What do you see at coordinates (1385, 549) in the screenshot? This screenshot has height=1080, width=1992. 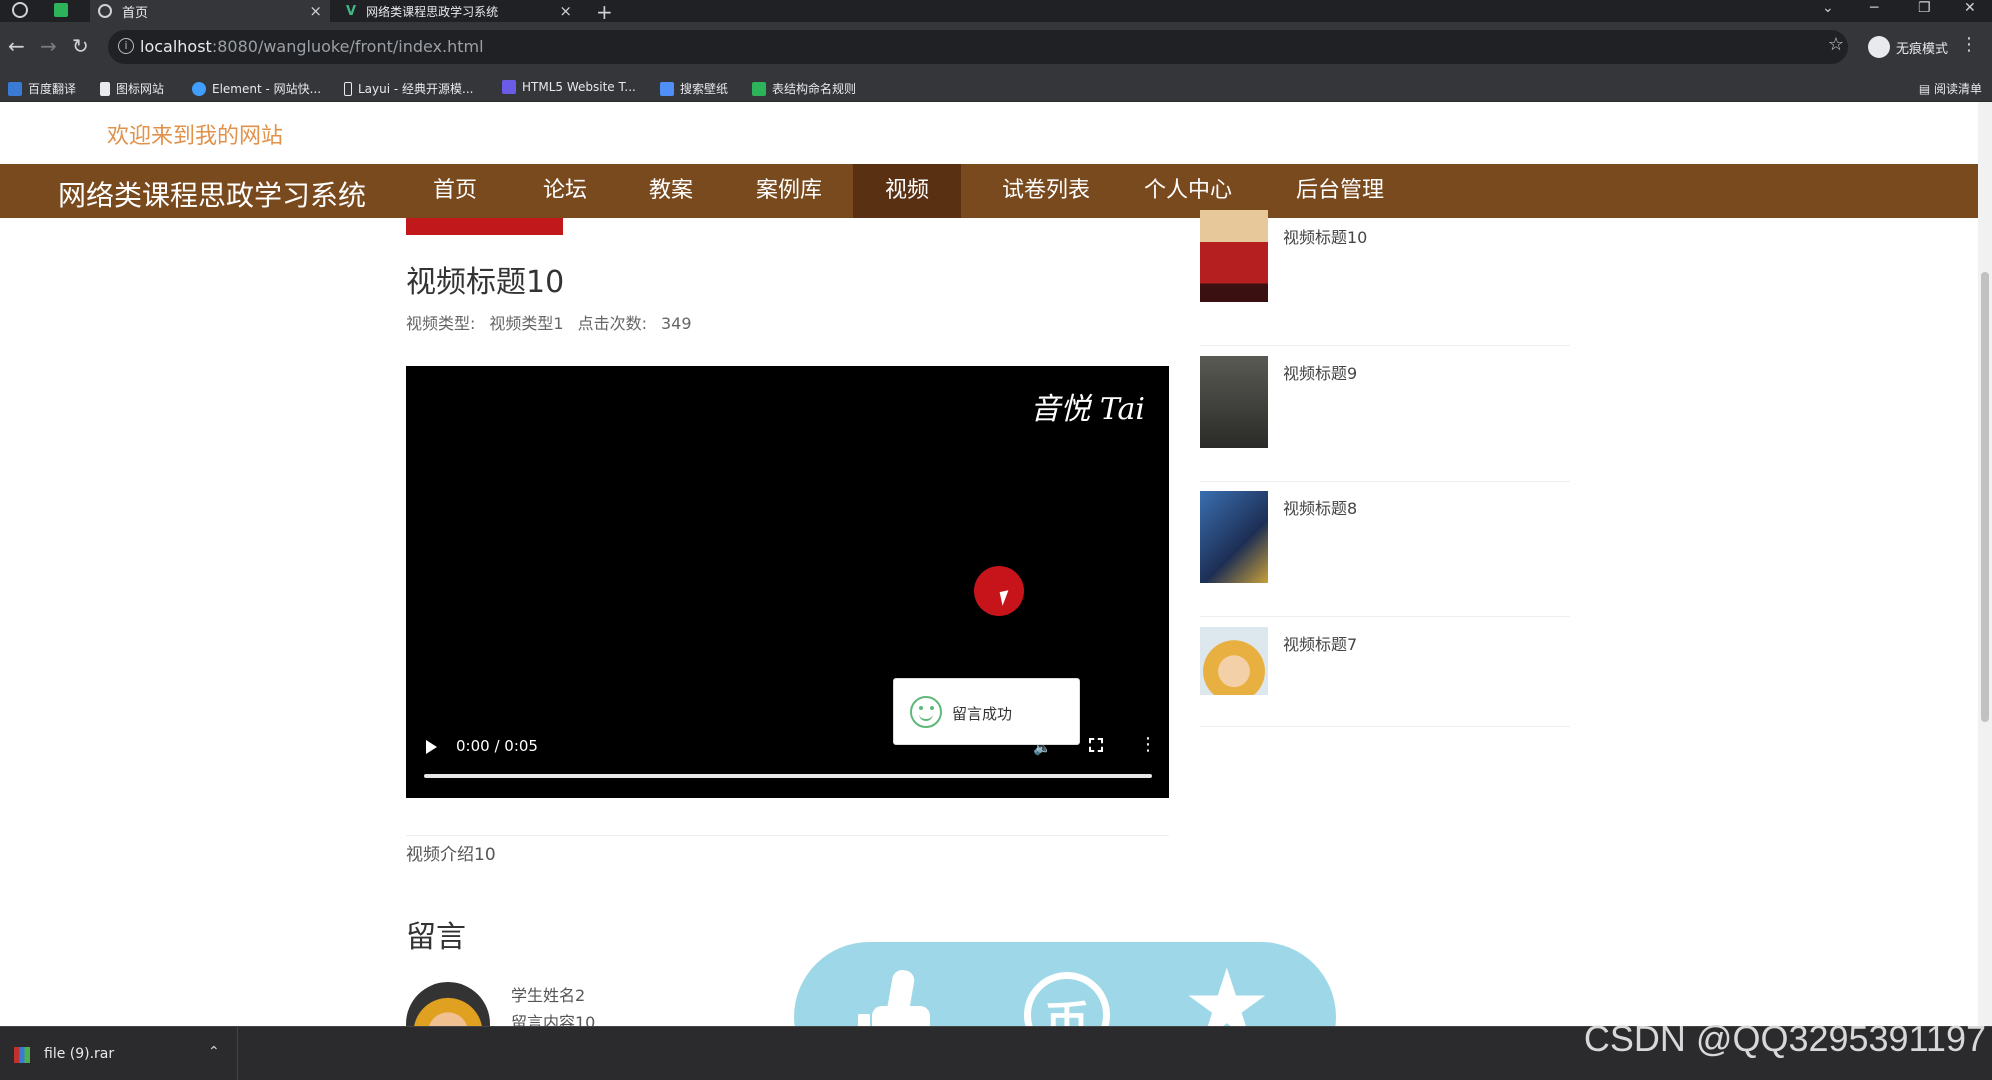 I see `sidebar-video-item: 视频标题8` at bounding box center [1385, 549].